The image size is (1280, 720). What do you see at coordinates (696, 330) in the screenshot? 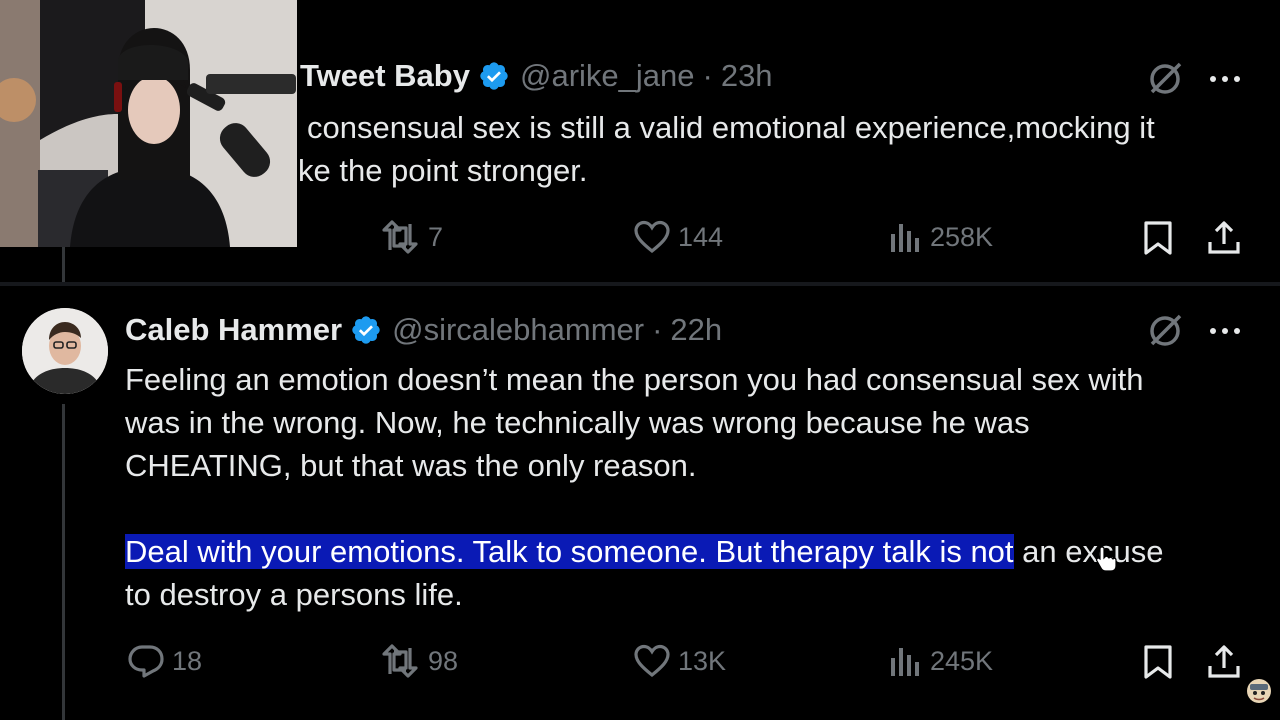
I see `timestamp: 22h` at bounding box center [696, 330].